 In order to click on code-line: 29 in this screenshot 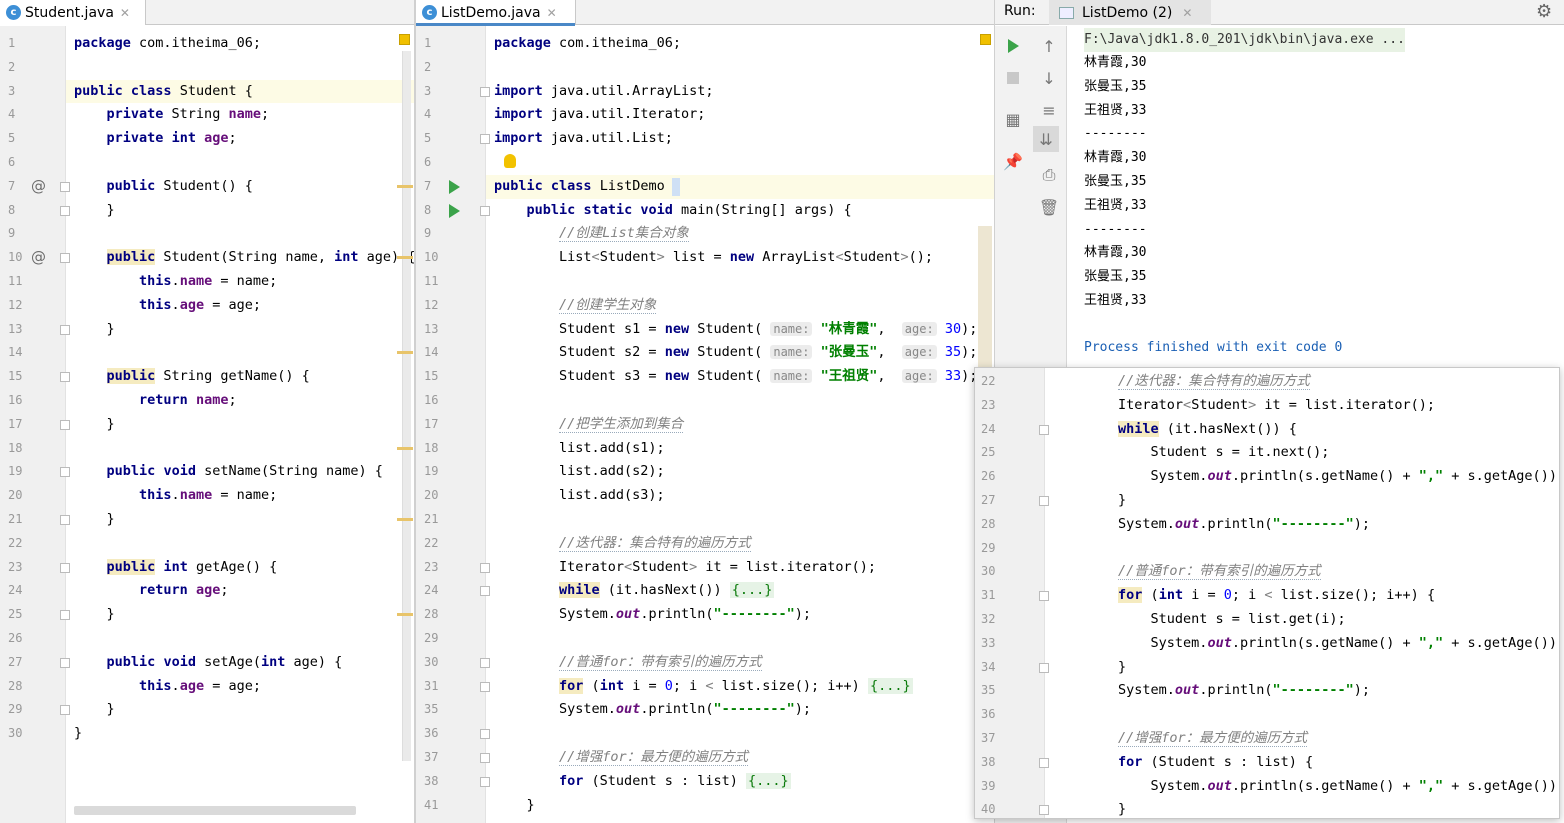, I will do `click(705, 639)`.